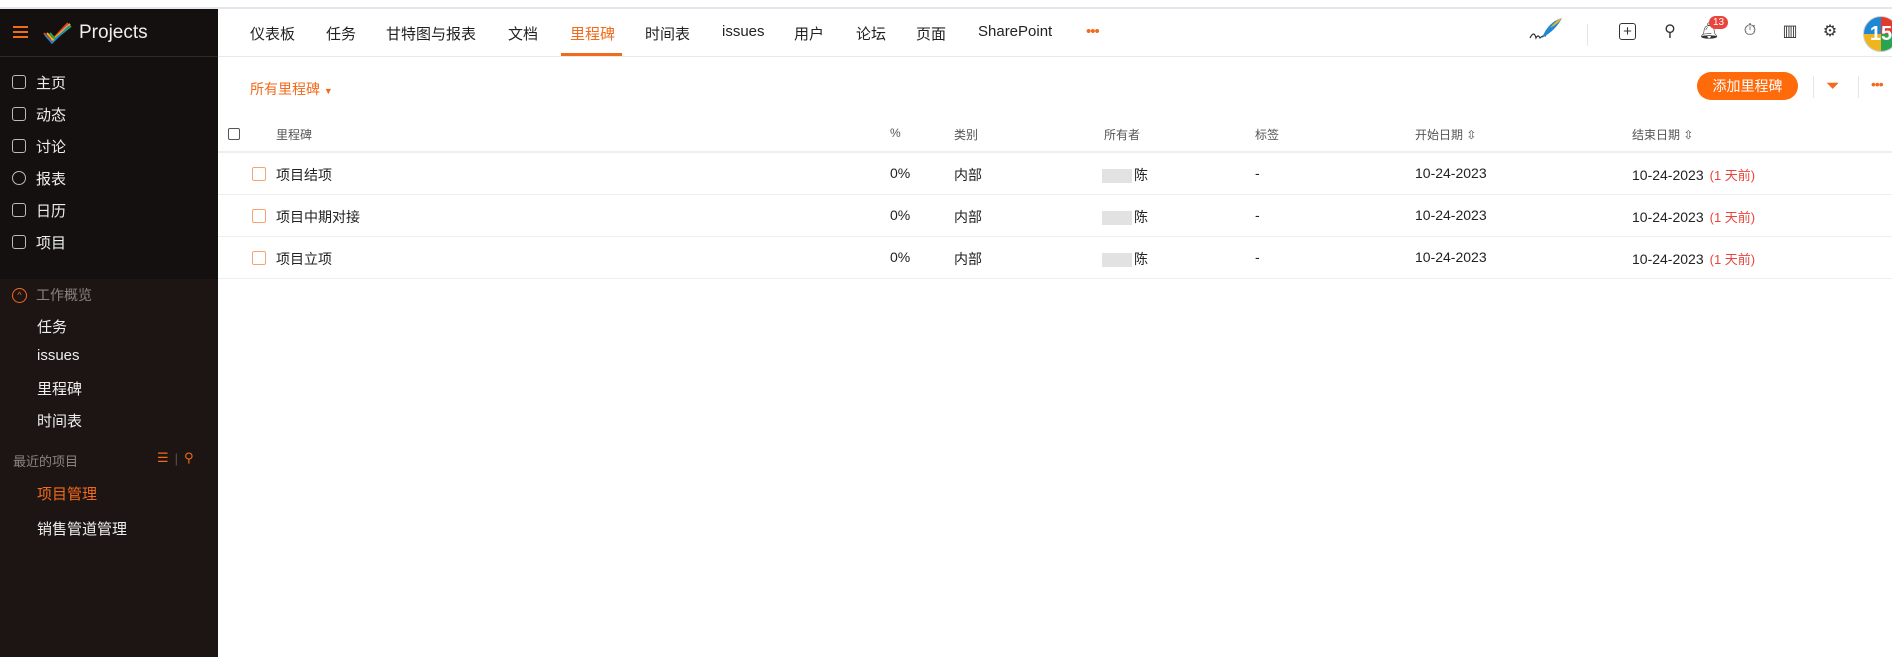  Describe the element at coordinates (341, 33) in the screenshot. I see `tab-tasks: 任务` at that location.